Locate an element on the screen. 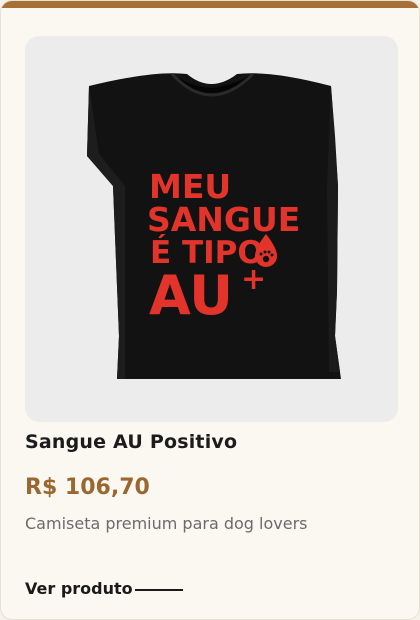 The image size is (420, 620). view-product-link: Ver produto is located at coordinates (104, 588).